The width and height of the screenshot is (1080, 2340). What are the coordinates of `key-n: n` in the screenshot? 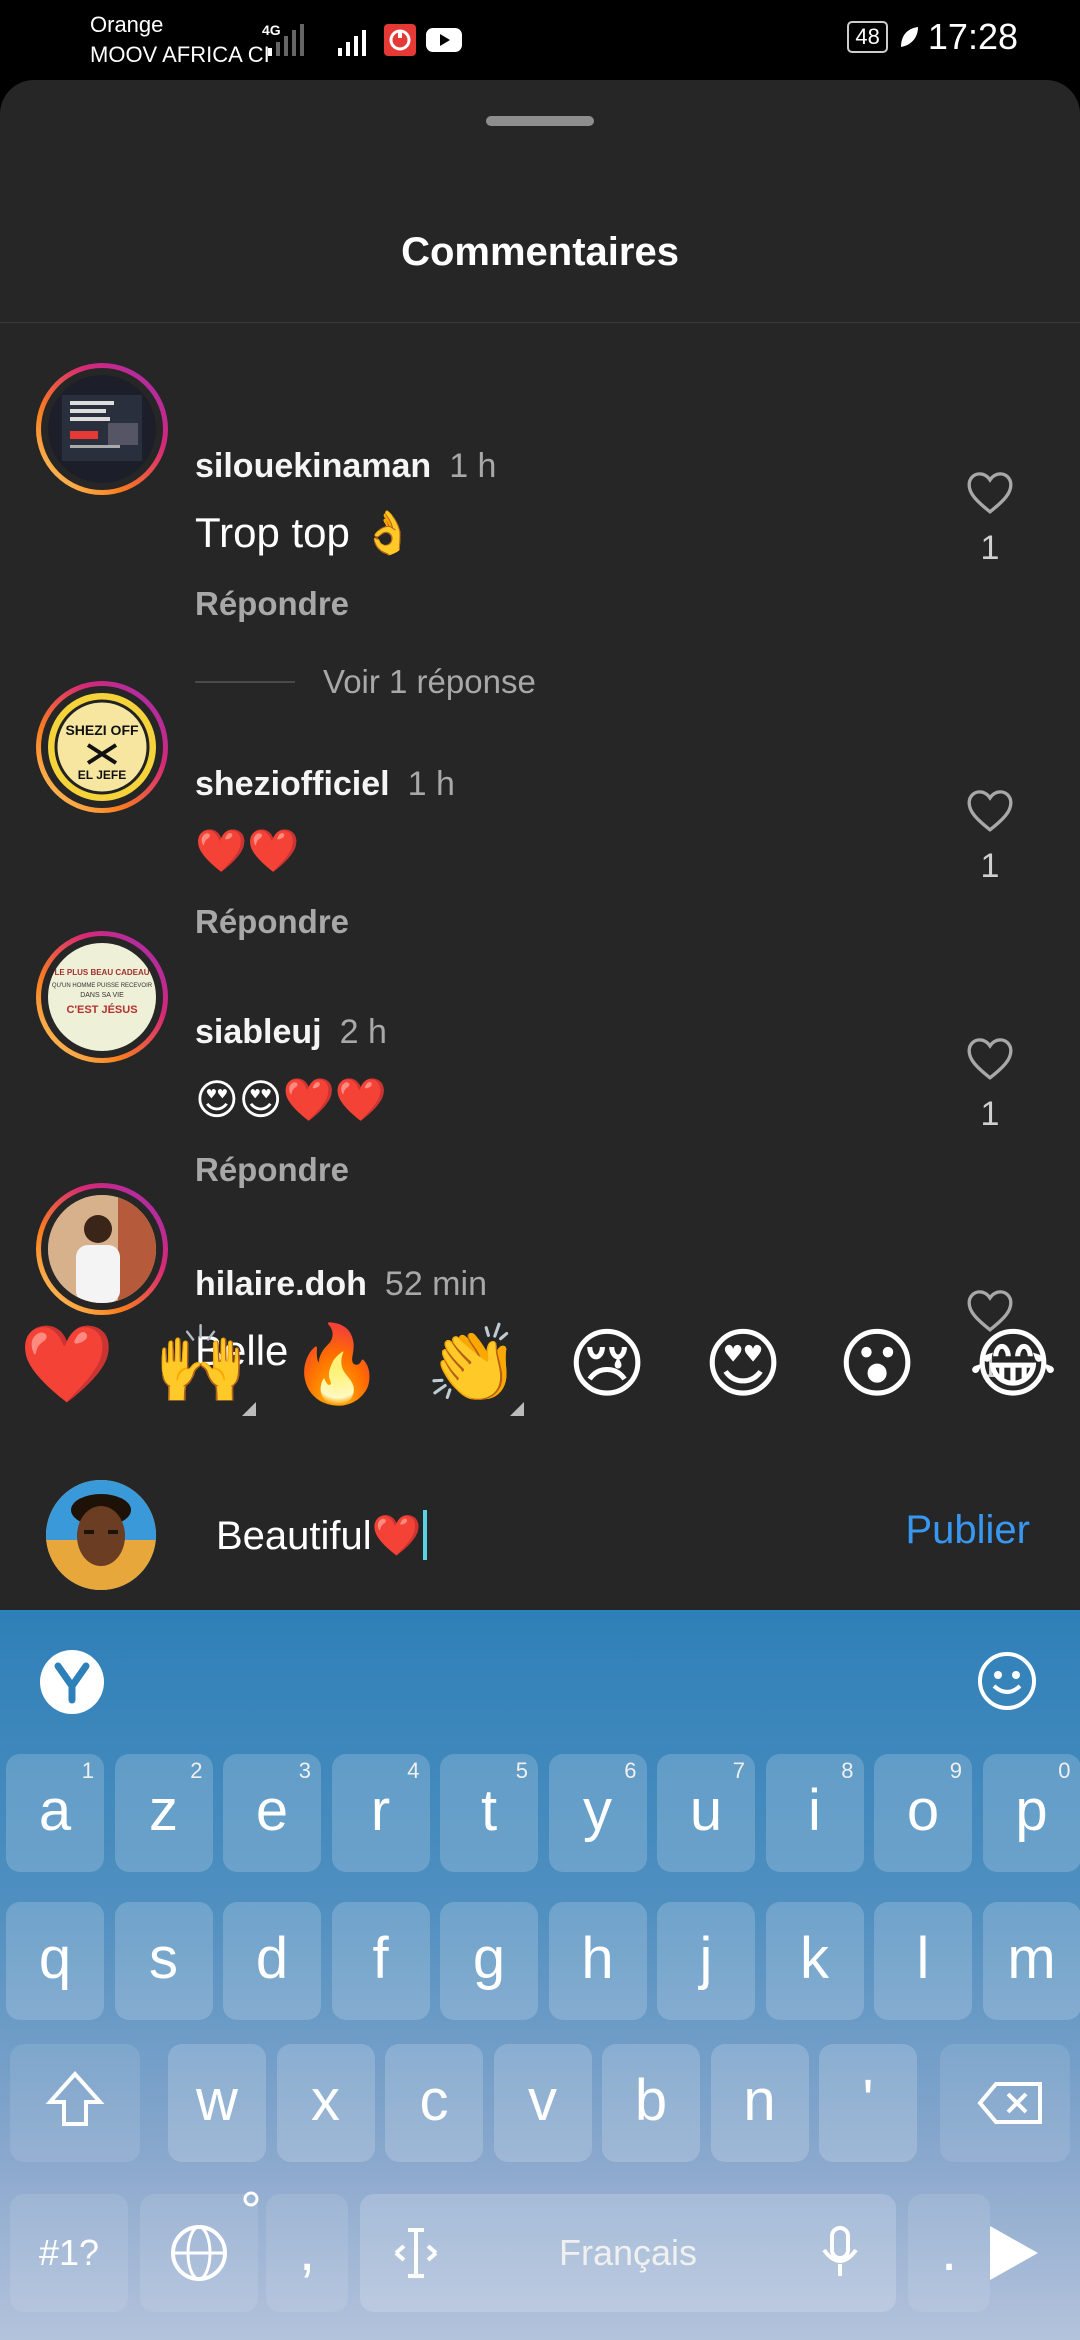 It's located at (759, 2103).